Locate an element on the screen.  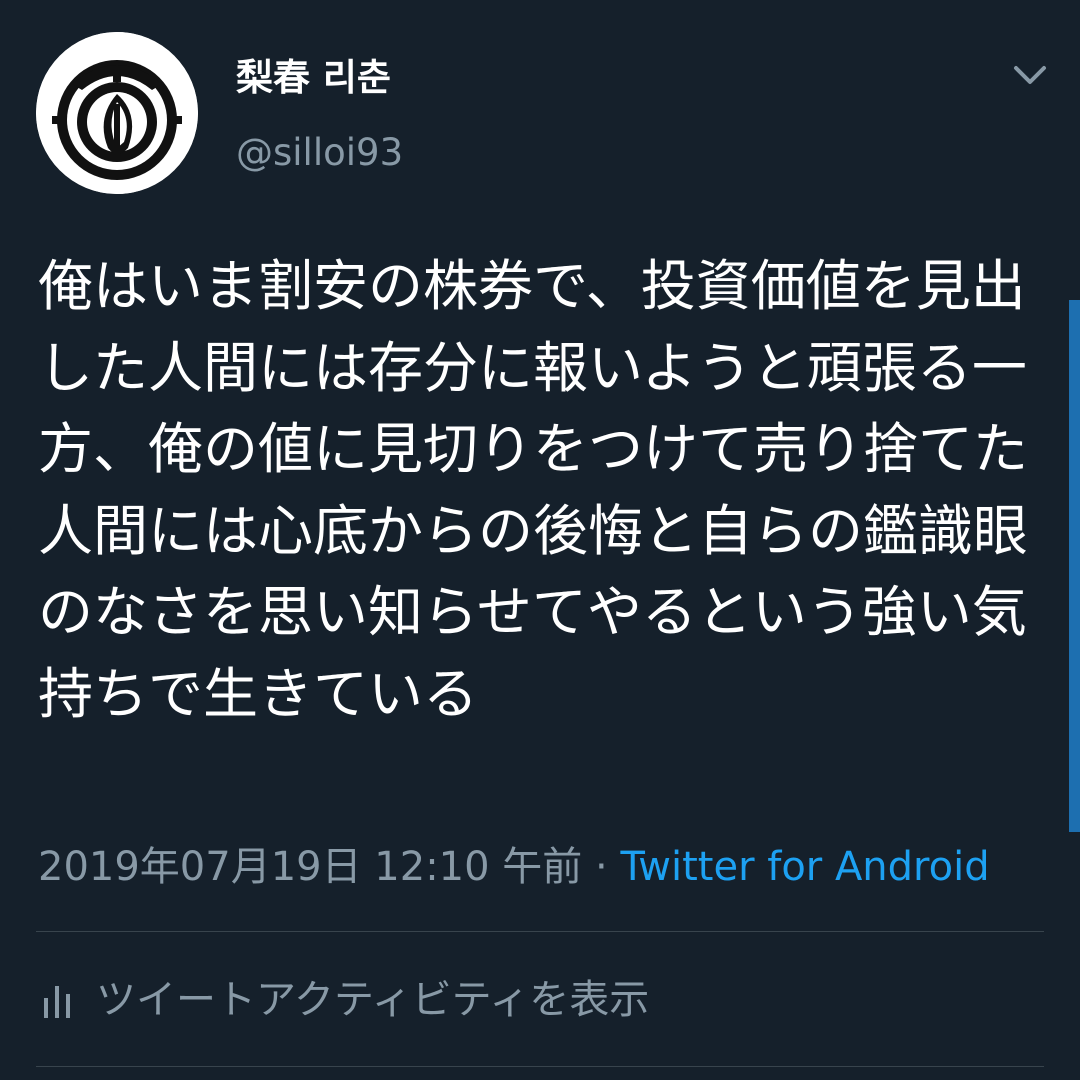
tweet-timestamp: 2019年07月19日 12:10 午前 is located at coordinates (310, 867).